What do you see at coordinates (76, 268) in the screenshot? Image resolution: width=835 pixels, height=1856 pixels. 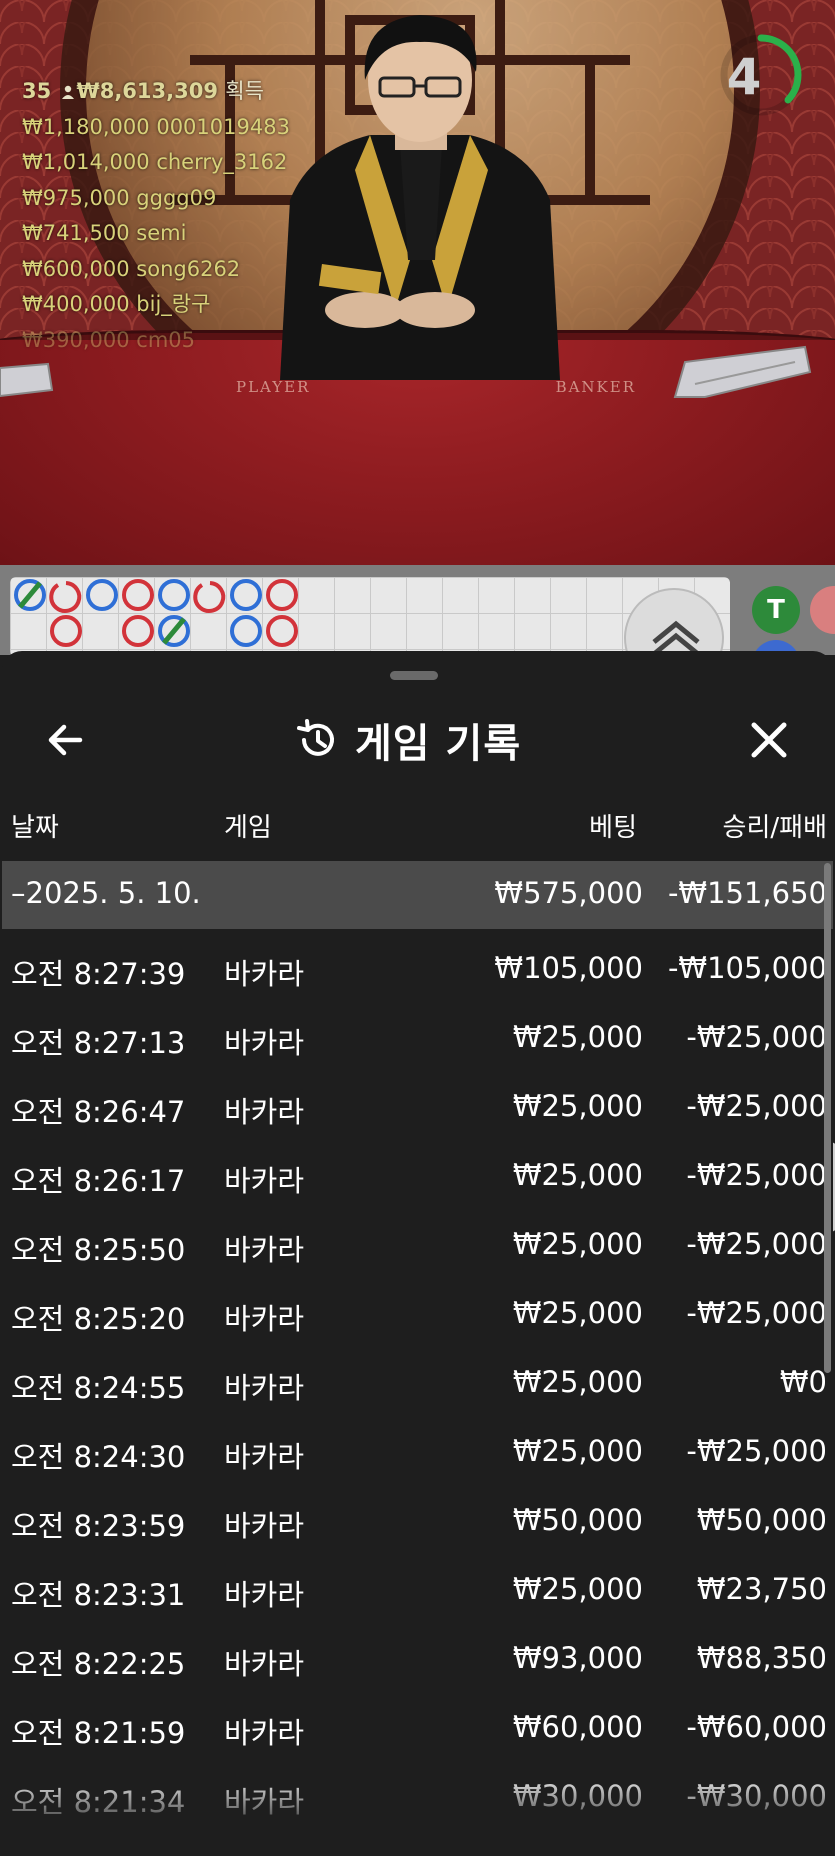 I see `bet-amount: ₩600,000` at bounding box center [76, 268].